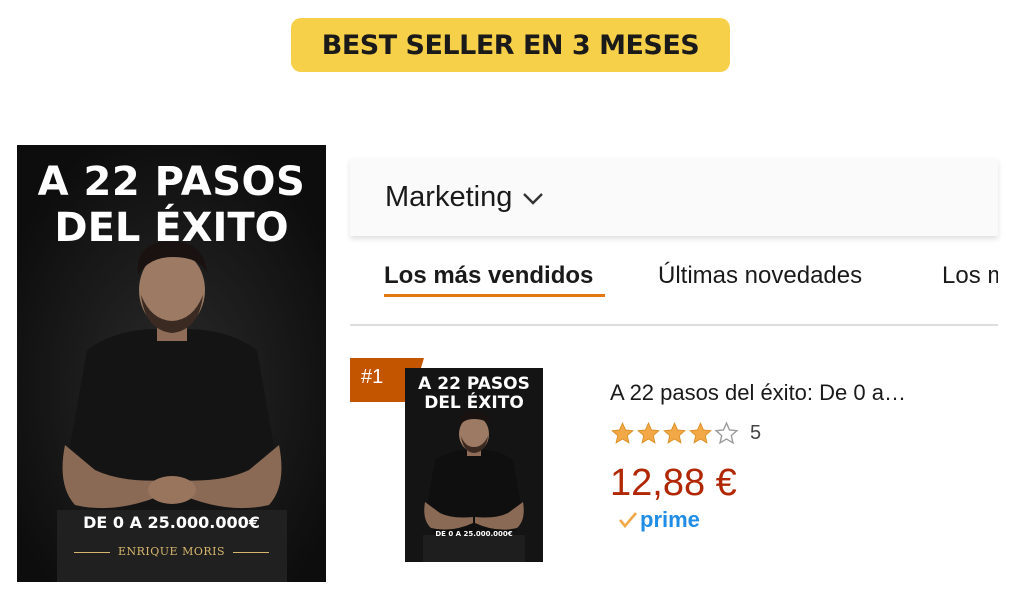  What do you see at coordinates (674, 197) in the screenshot?
I see `category-dropdown: Marketing` at bounding box center [674, 197].